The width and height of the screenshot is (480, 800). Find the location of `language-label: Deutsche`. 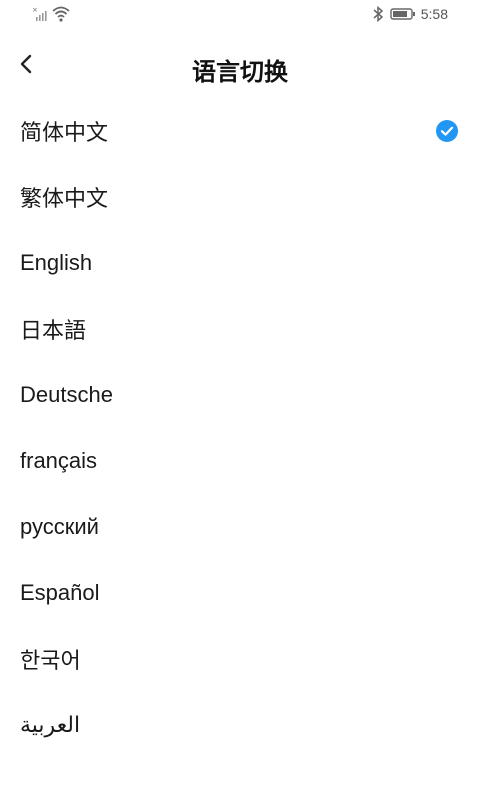

language-label: Deutsche is located at coordinates (66, 394).